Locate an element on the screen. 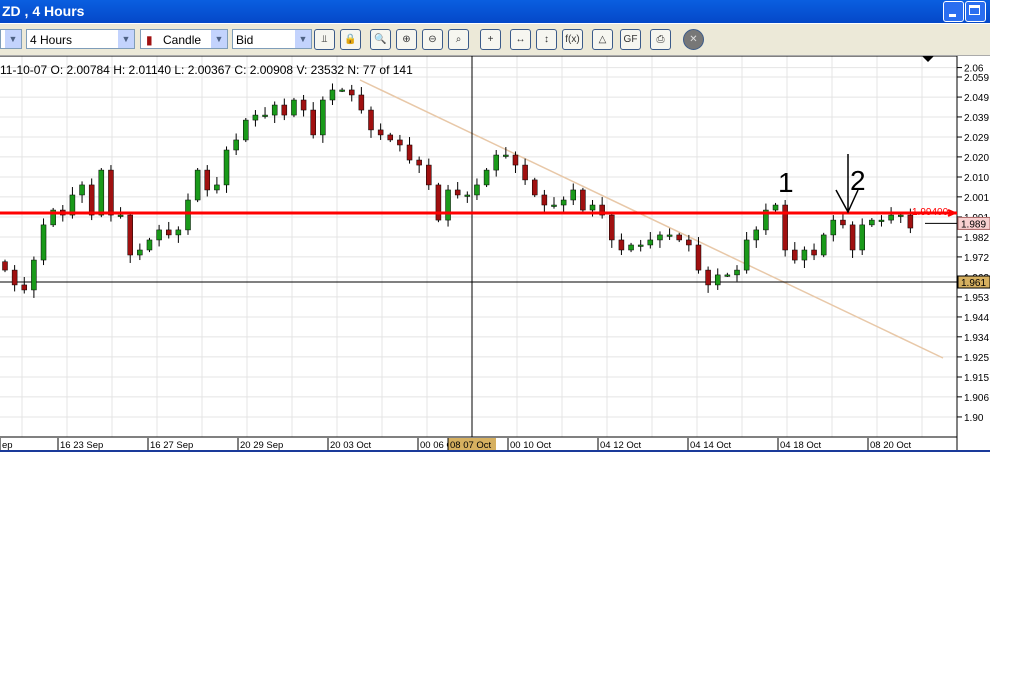  shapes-button: △ is located at coordinates (602, 39).